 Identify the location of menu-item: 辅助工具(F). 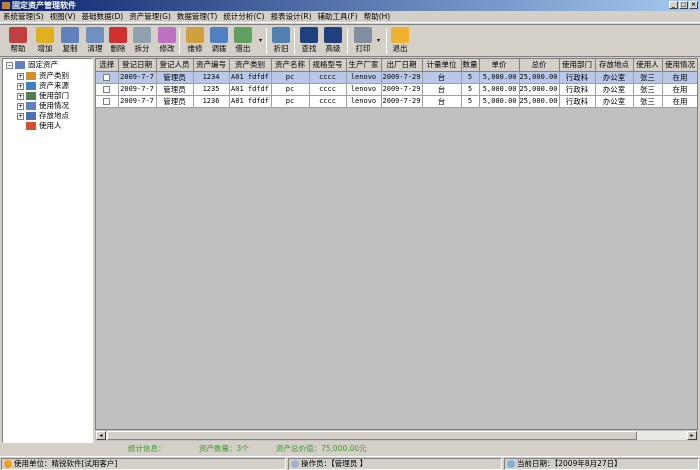
(338, 16).